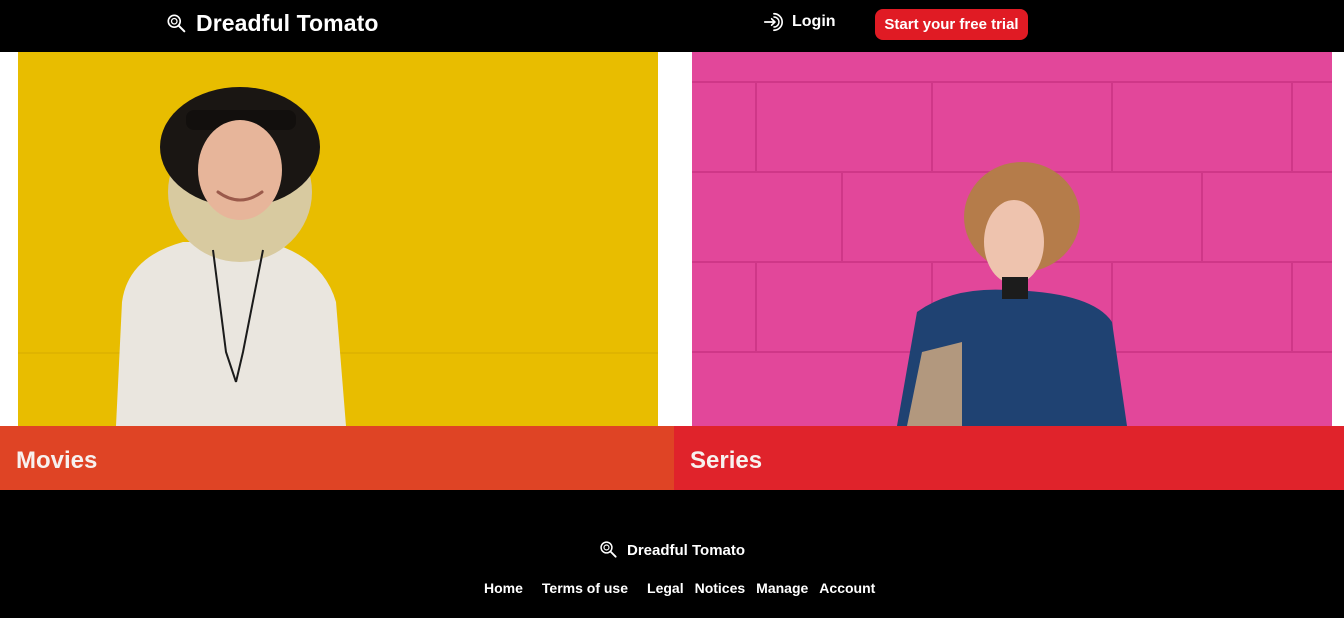 The width and height of the screenshot is (1344, 618). What do you see at coordinates (585, 588) in the screenshot?
I see `footer-link-terms: Terms of use` at bounding box center [585, 588].